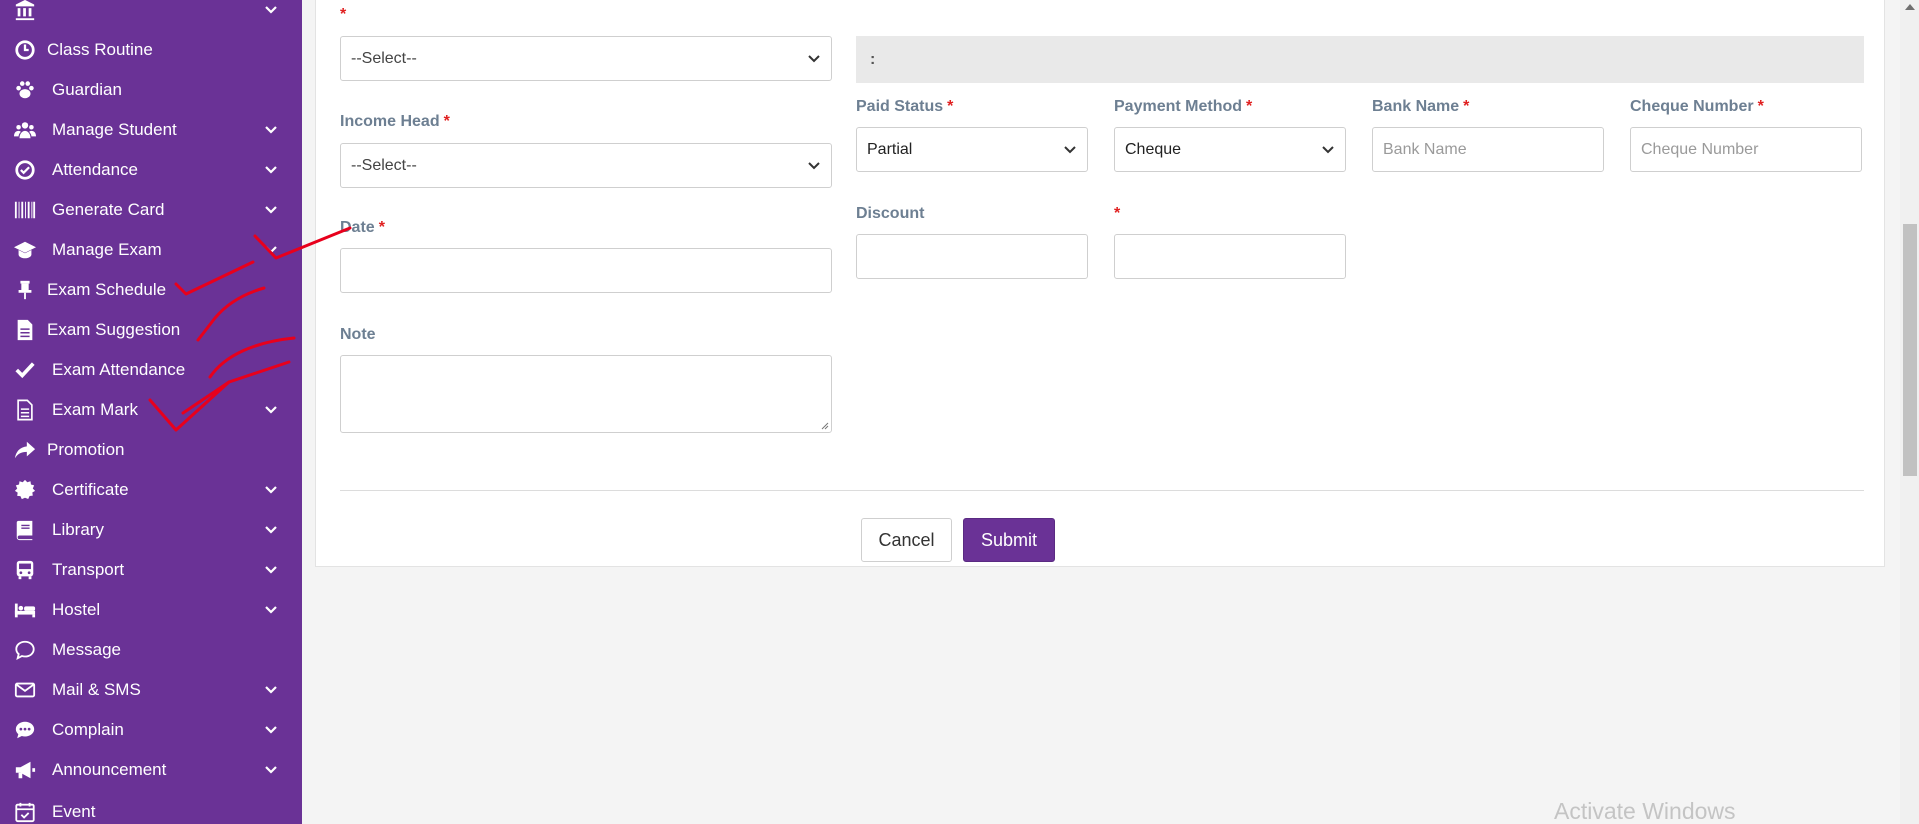 The width and height of the screenshot is (1919, 824). I want to click on check-circle-icon, so click(25, 170).